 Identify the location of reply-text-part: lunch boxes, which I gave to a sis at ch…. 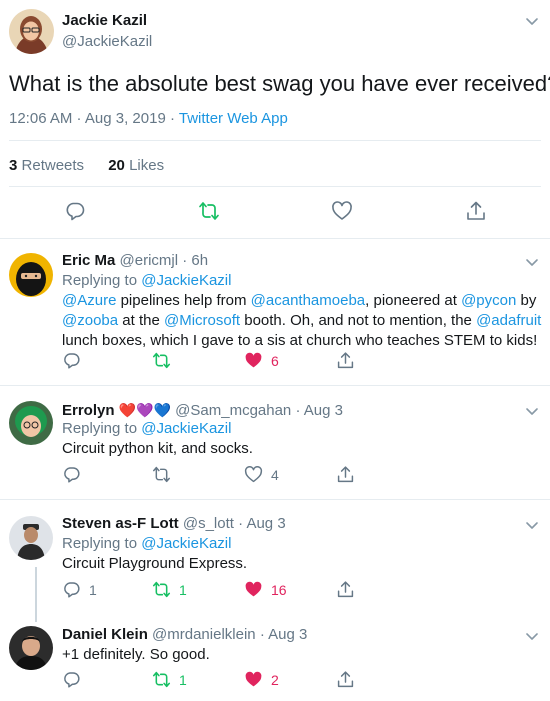
(300, 340).